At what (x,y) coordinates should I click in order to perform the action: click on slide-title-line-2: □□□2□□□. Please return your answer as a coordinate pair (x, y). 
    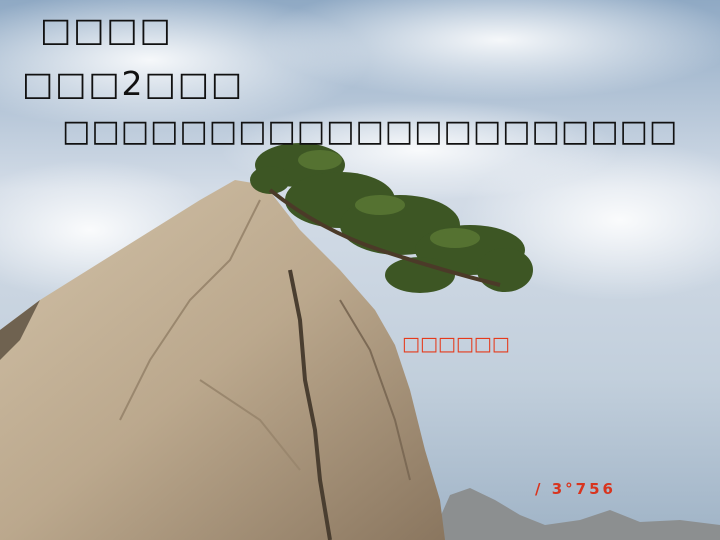
    Looking at the image, I should click on (133, 83).